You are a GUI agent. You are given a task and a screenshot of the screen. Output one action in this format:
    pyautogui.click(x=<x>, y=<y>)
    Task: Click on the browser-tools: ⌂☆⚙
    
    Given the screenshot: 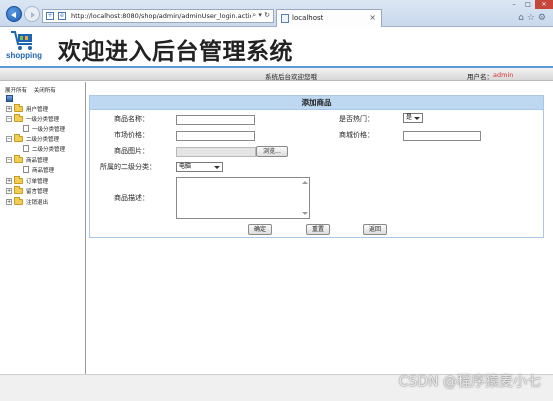 What is the action you would take?
    pyautogui.click(x=533, y=18)
    